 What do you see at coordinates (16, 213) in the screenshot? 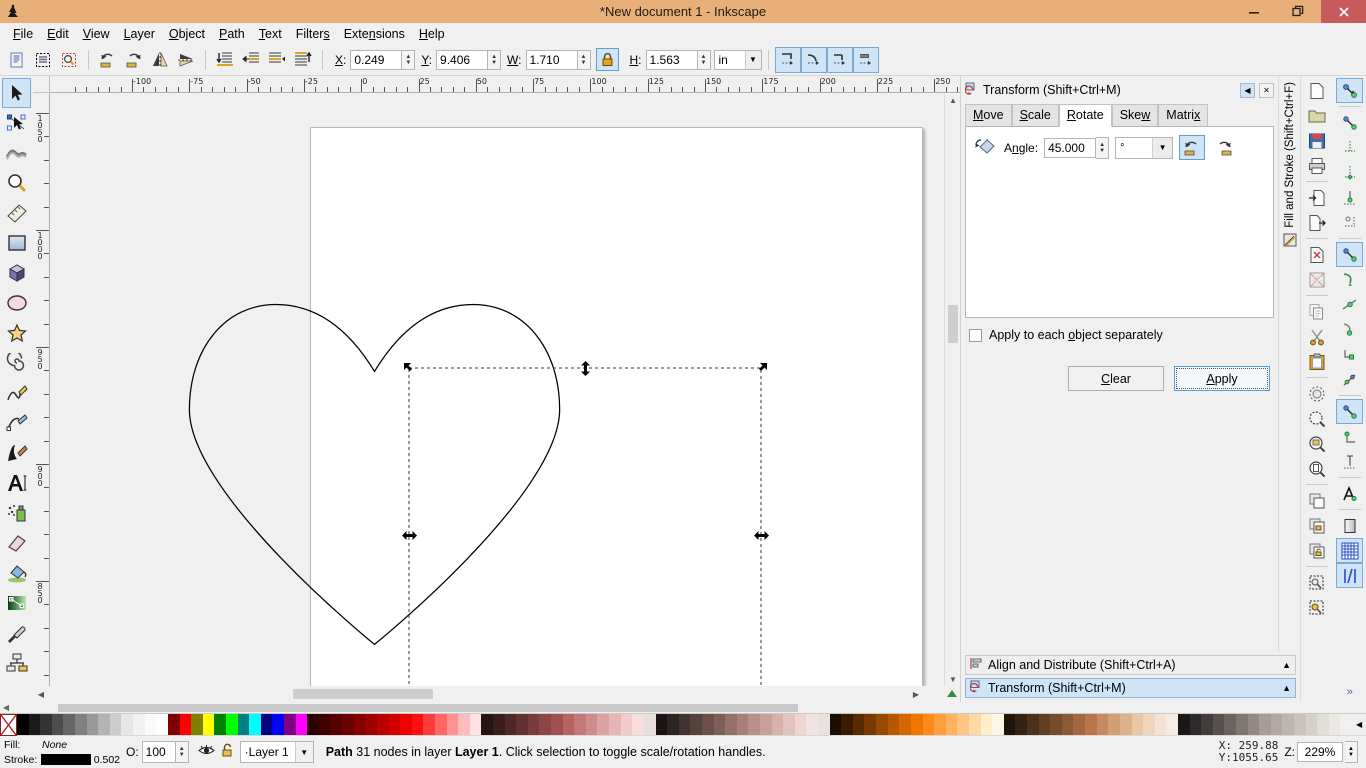
I see `measure-tool` at bounding box center [16, 213].